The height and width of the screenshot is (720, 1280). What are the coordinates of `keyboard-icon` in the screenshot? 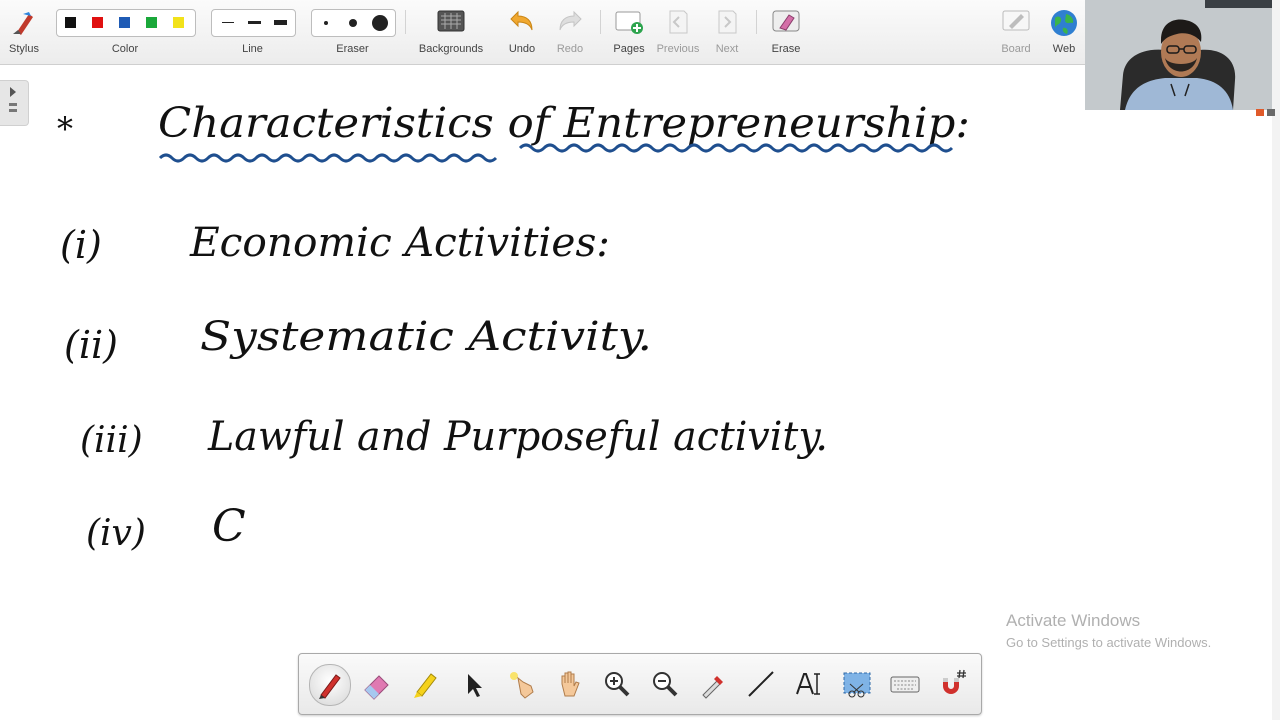 It's located at (905, 684).